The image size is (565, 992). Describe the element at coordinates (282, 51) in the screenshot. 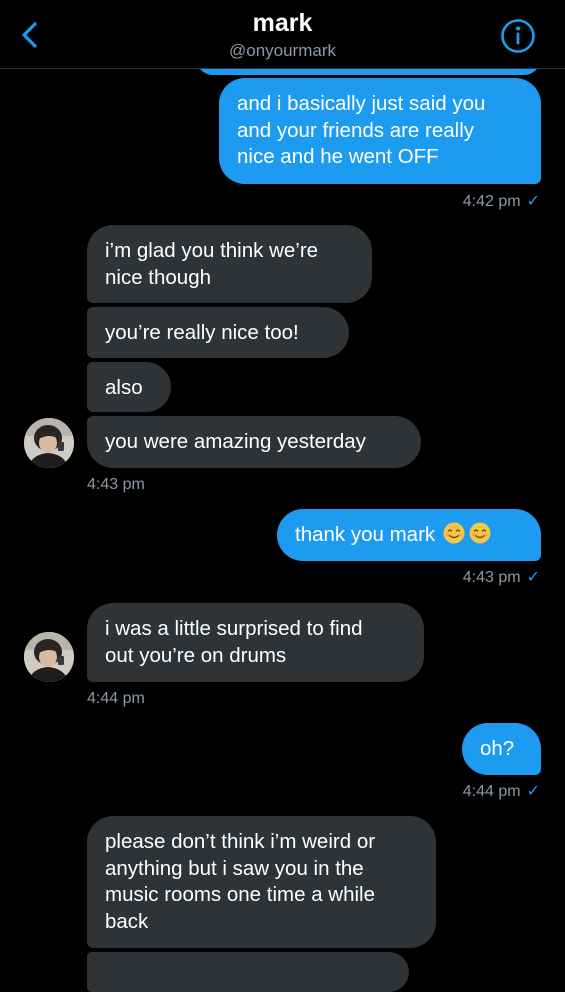

I see `contact-handle: @onyourmark` at that location.